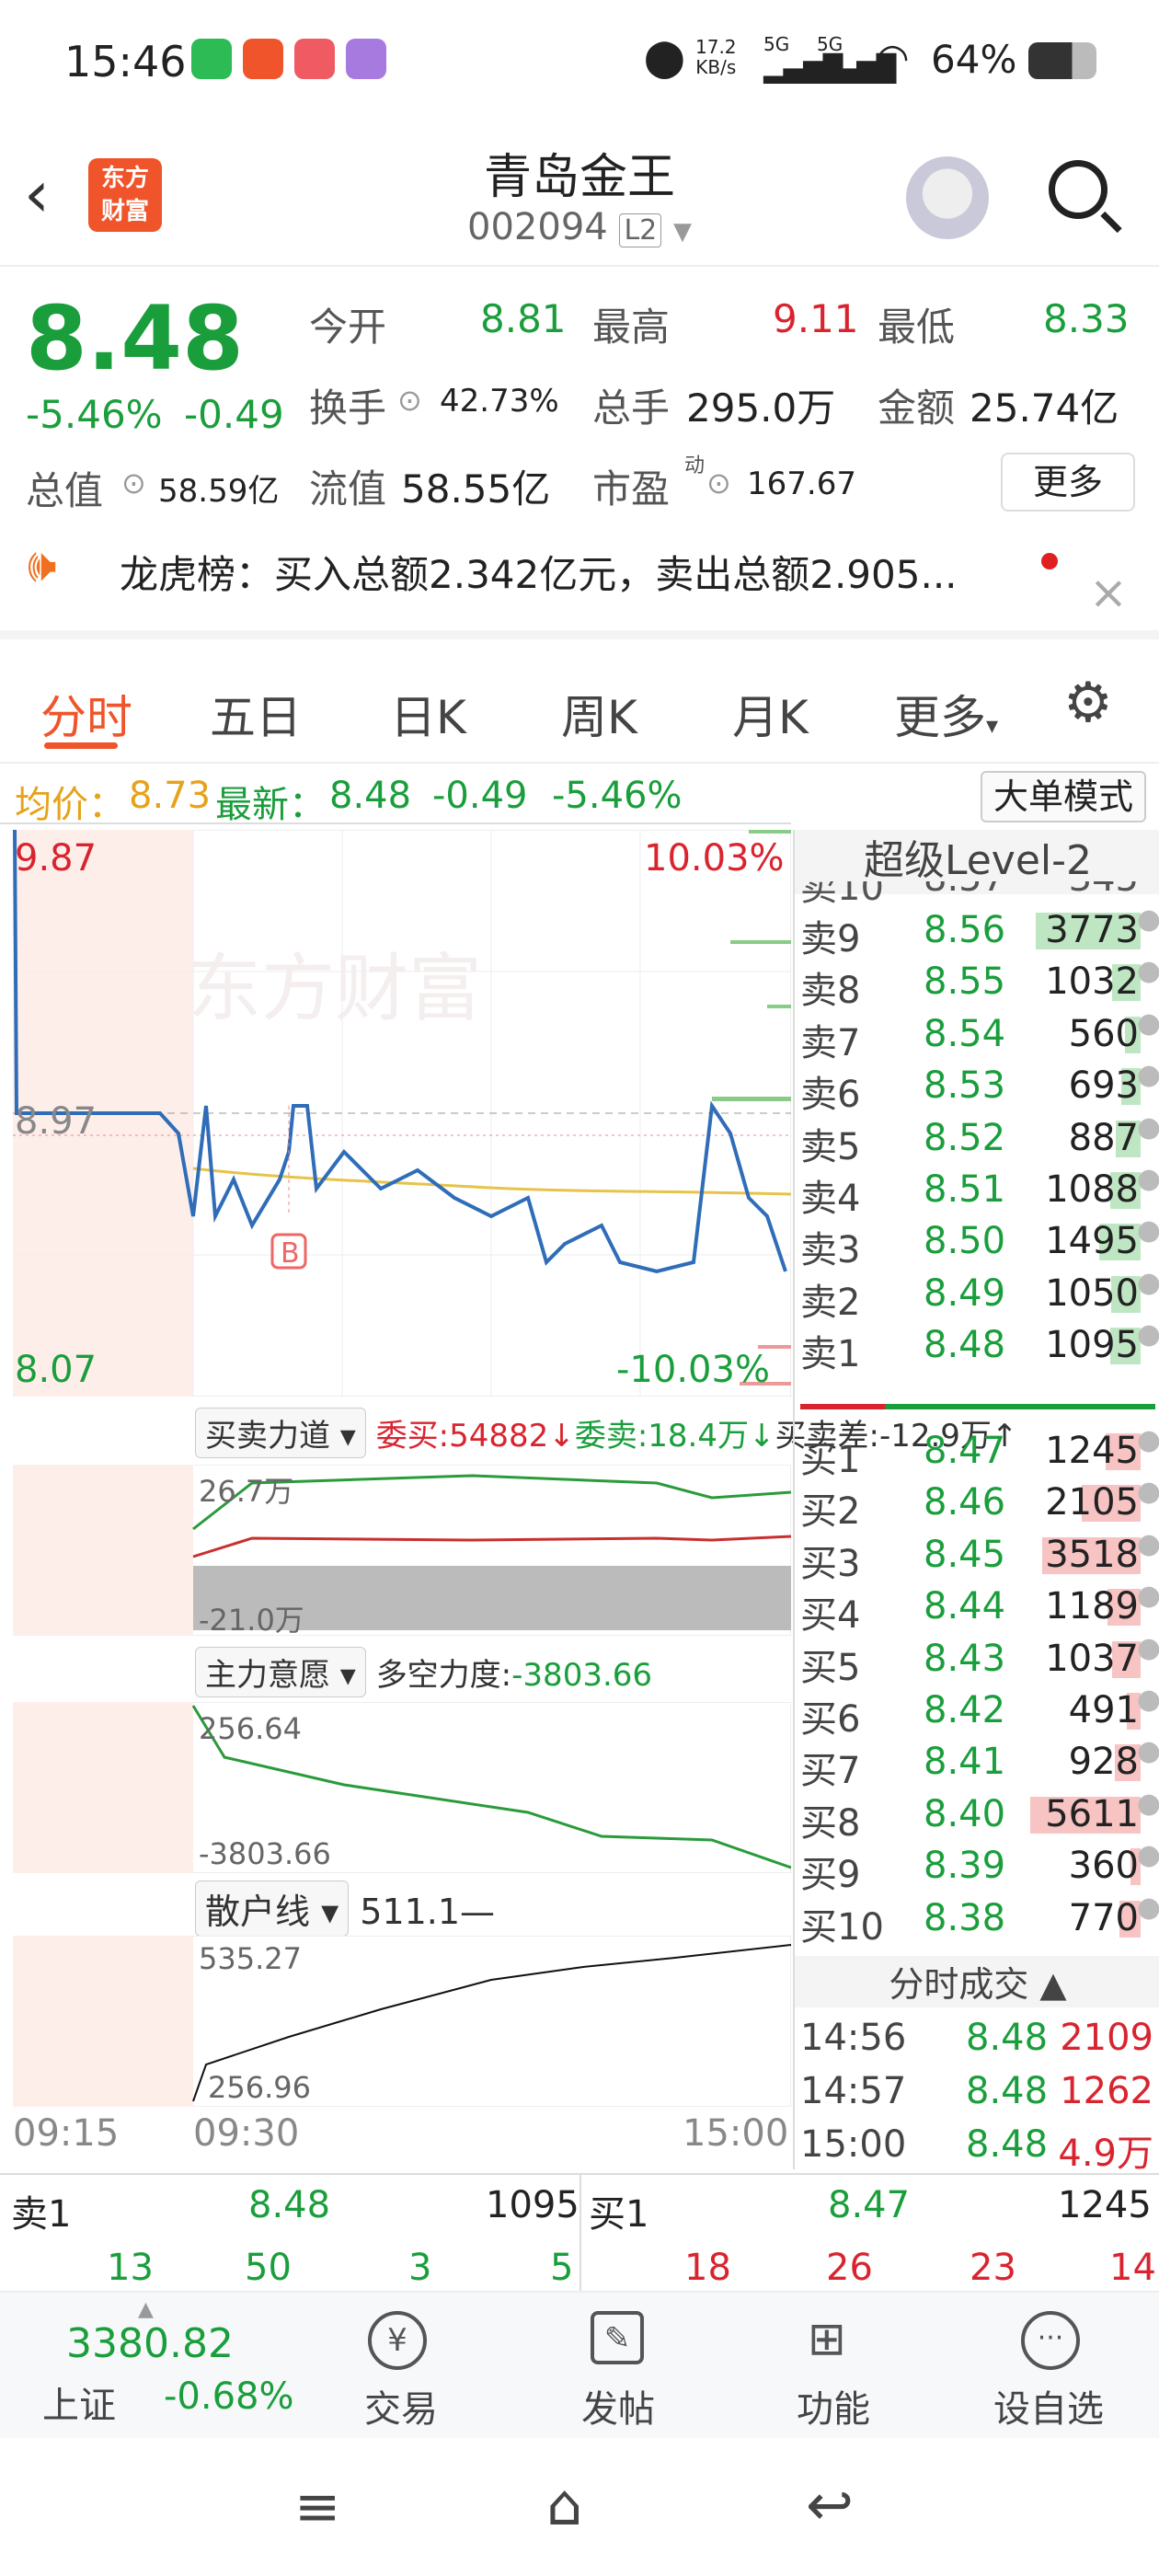  What do you see at coordinates (1062, 60) in the screenshot?
I see `battery-icon` at bounding box center [1062, 60].